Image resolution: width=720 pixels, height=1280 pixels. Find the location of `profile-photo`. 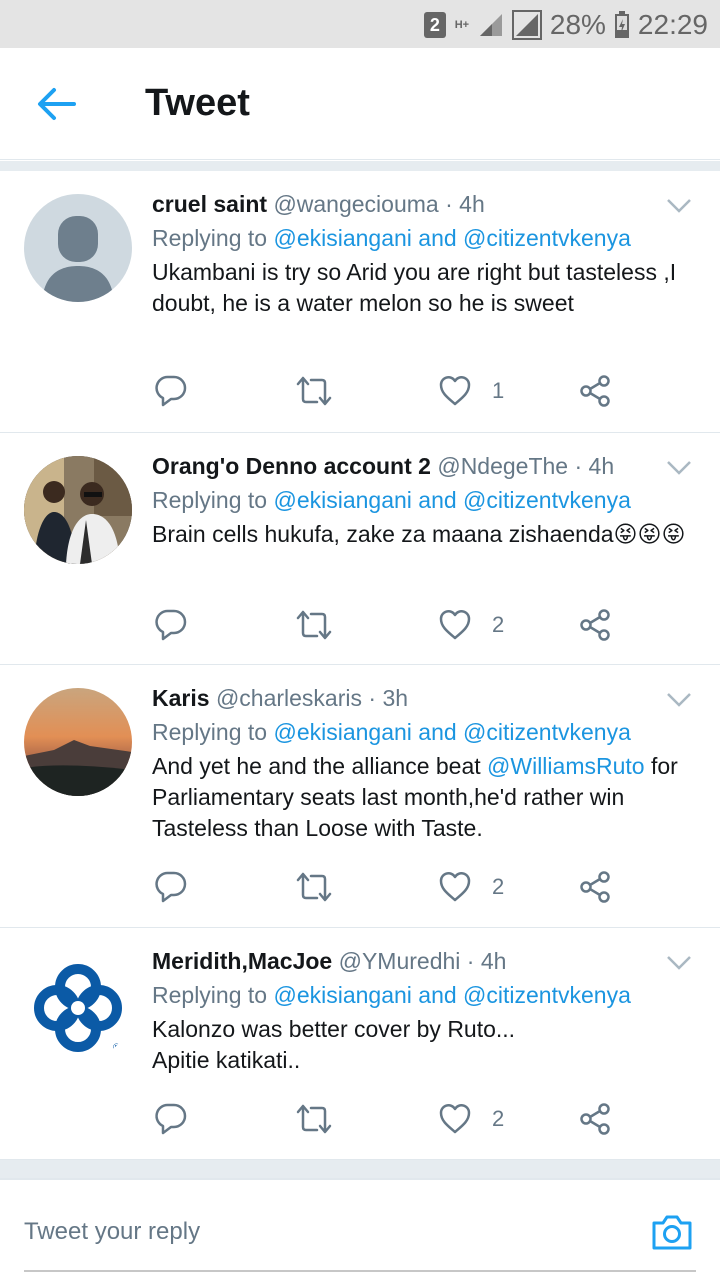

profile-photo is located at coordinates (78, 510).